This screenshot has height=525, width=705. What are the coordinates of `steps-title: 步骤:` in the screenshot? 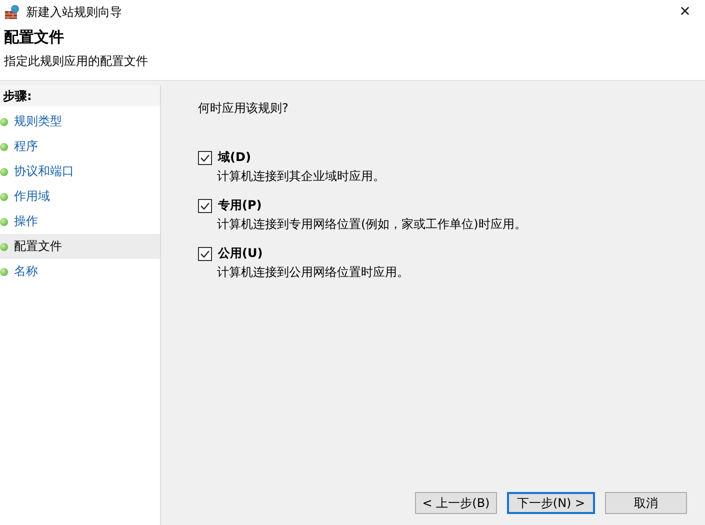 It's located at (80, 95).